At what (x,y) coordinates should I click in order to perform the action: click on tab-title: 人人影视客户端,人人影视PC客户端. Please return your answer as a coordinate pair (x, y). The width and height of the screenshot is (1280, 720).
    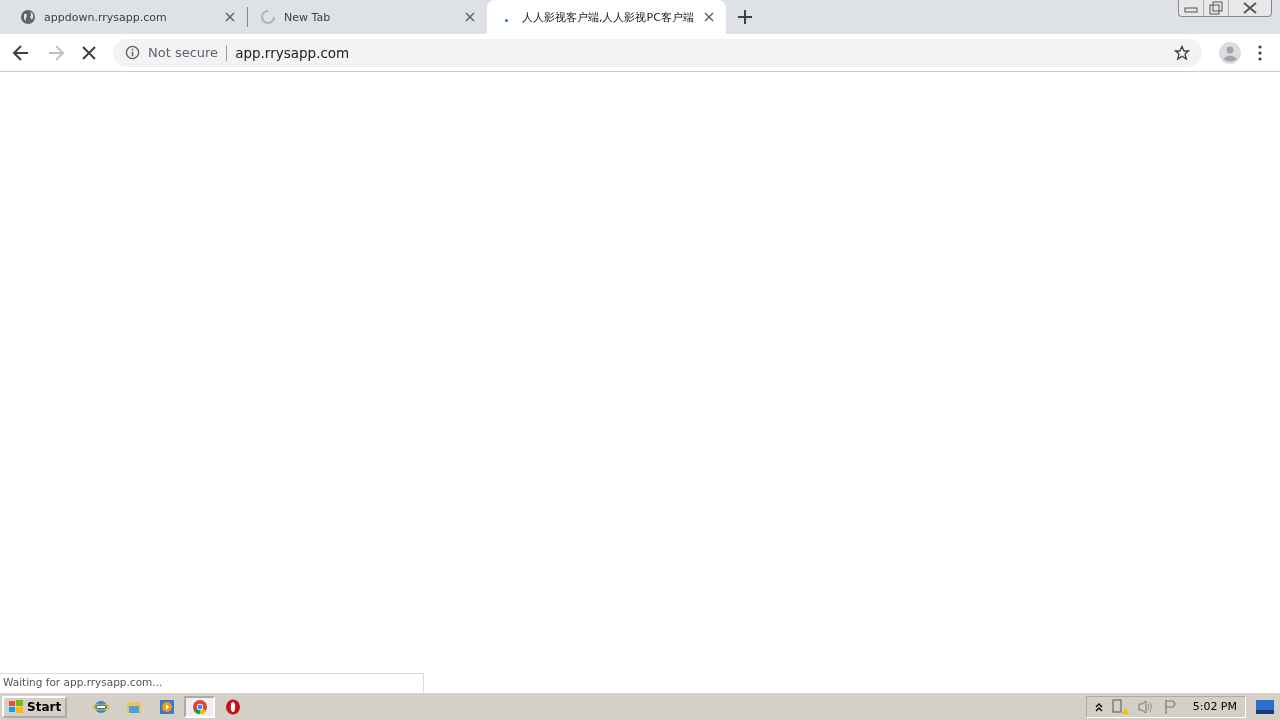
    Looking at the image, I should click on (608, 17).